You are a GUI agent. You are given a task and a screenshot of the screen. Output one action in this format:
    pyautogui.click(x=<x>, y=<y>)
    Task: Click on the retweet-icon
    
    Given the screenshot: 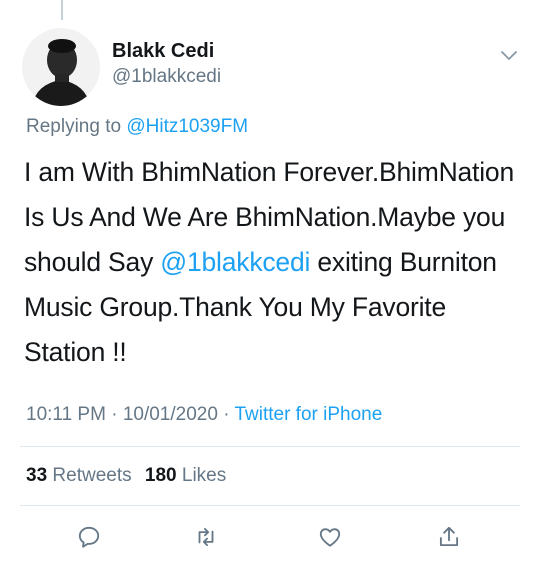 What is the action you would take?
    pyautogui.click(x=206, y=537)
    